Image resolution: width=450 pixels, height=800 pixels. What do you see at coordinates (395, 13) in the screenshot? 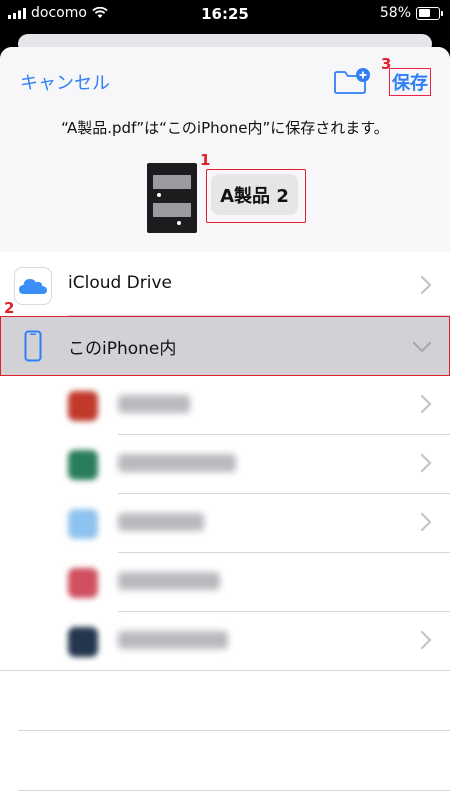
I see `battery-percent: 58%` at bounding box center [395, 13].